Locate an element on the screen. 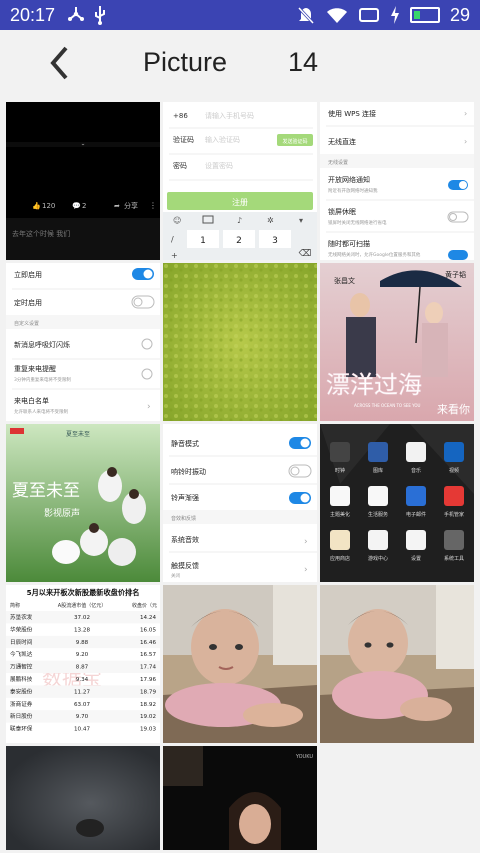 The height and width of the screenshot is (853, 480). svg-text: 使用 WPS 连接 is located at coordinates (352, 113).